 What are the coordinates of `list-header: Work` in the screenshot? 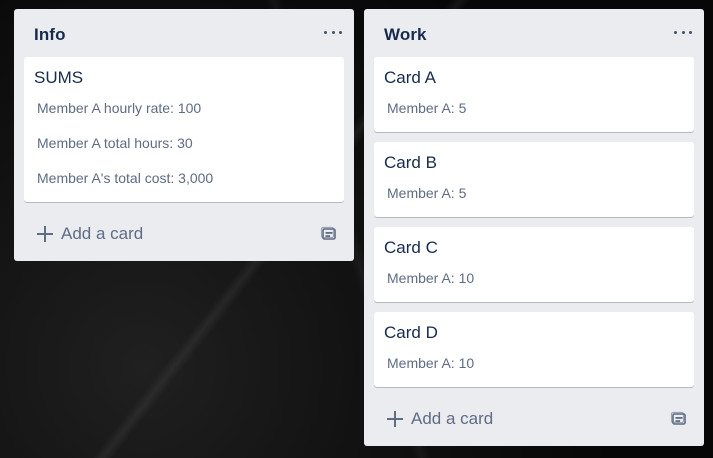 It's located at (534, 32).